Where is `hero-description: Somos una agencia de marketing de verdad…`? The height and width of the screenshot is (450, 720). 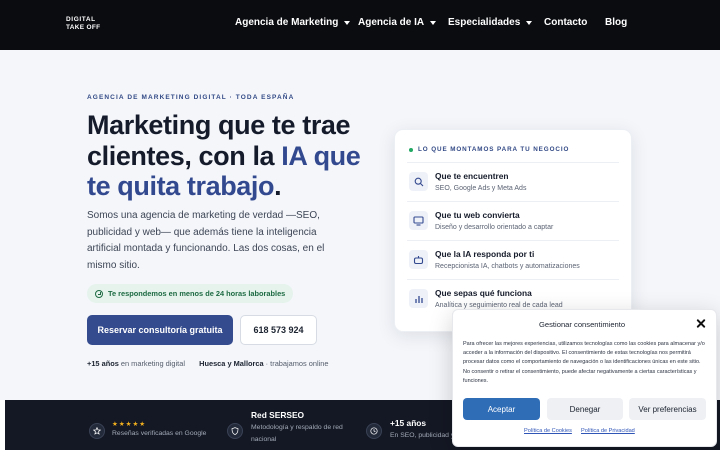 hero-description: Somos una agencia de marketing de verdad… is located at coordinates (206, 240).